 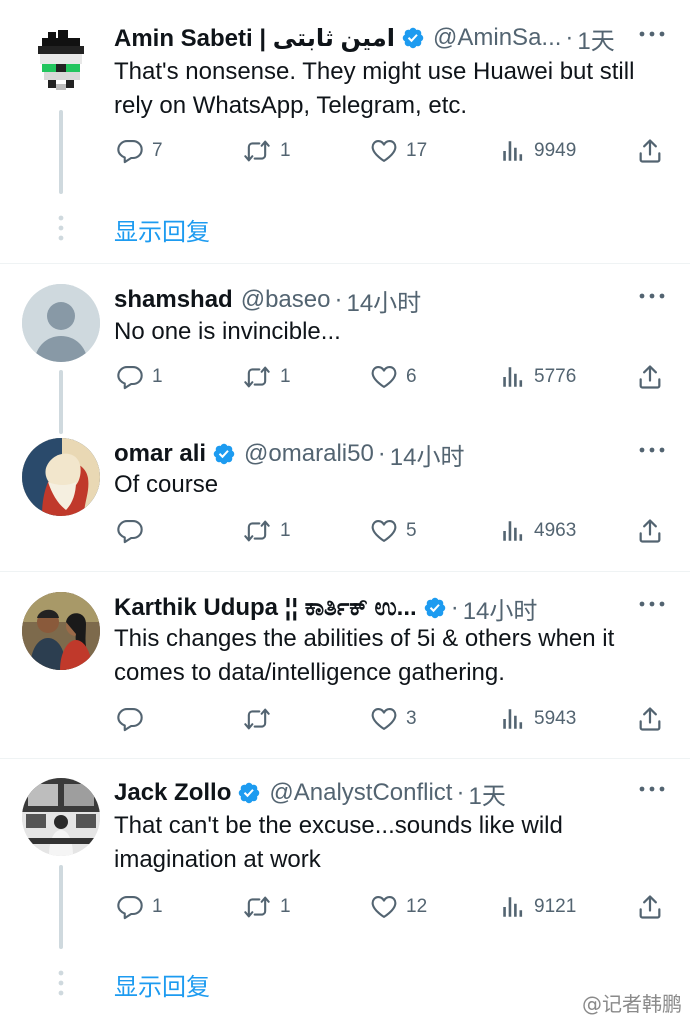 I want to click on like-button: 12, so click(x=398, y=907).